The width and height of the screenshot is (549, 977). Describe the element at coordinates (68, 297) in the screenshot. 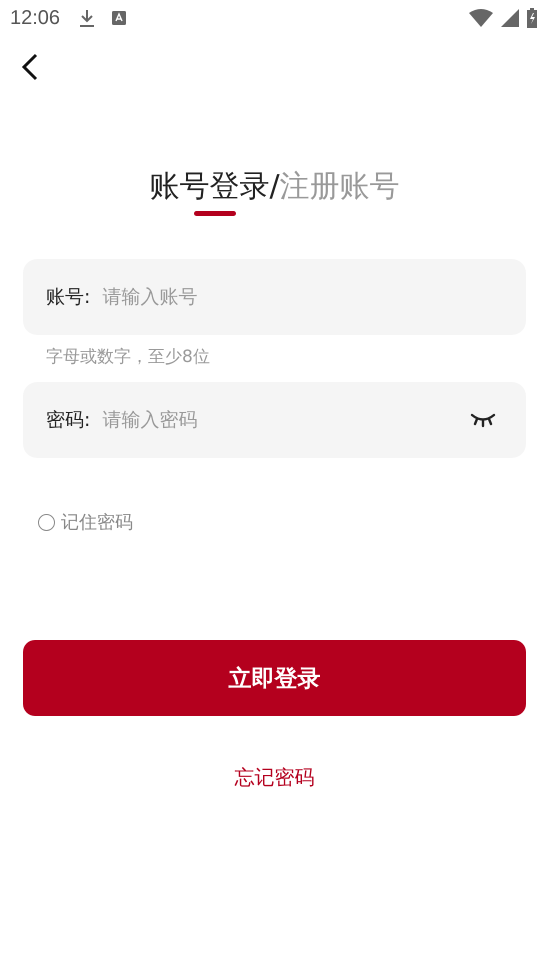

I see `field-label: 账号:` at that location.